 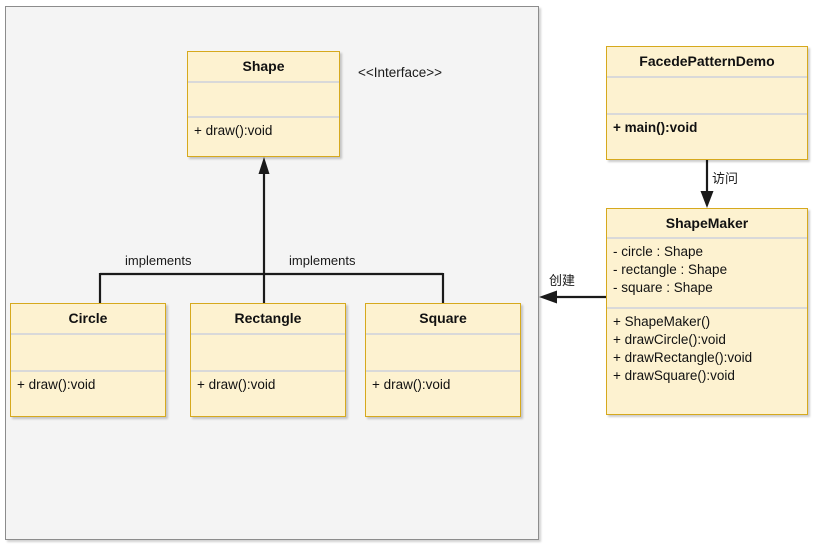 I want to click on class-box-facedepatterndemo: FacedePatternDemo + main():void, so click(x=707, y=103).